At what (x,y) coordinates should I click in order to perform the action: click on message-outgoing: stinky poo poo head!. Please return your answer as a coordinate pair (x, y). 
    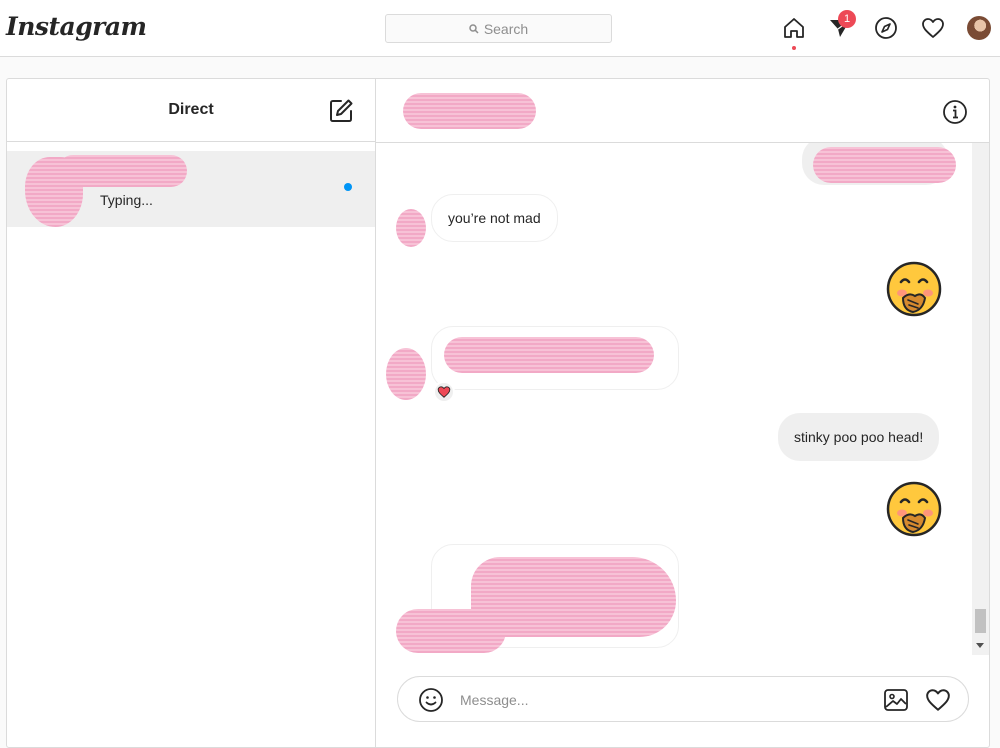
    Looking at the image, I should click on (859, 437).